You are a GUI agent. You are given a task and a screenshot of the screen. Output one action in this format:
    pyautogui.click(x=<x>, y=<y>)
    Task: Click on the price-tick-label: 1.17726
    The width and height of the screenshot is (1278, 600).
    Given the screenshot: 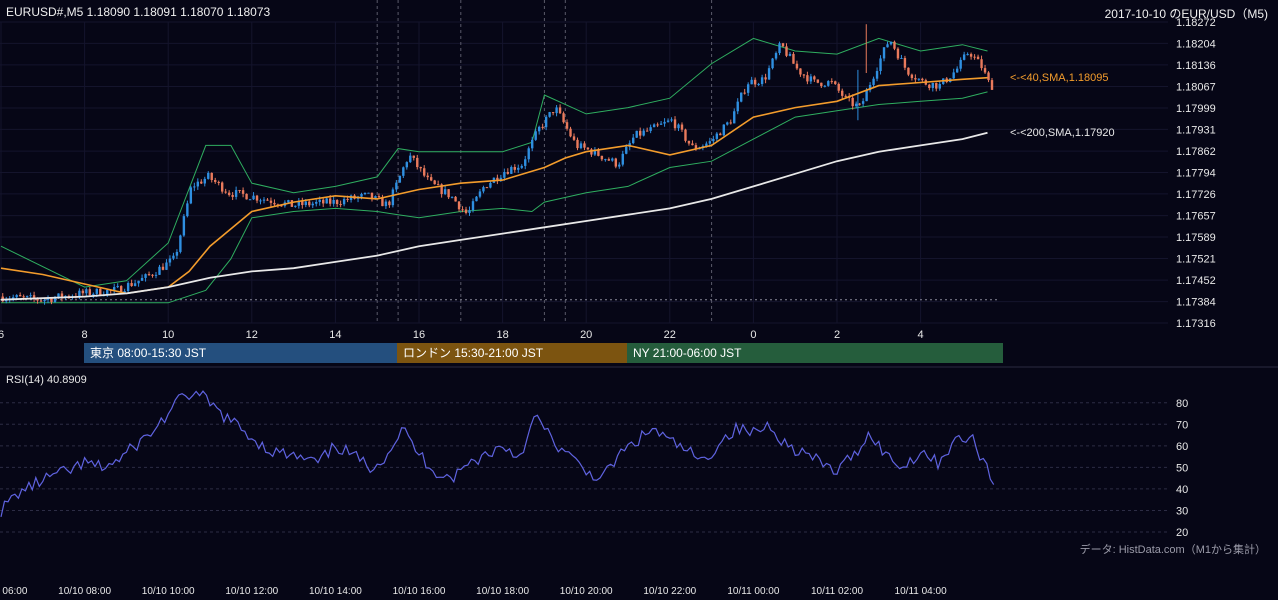 What is the action you would take?
    pyautogui.click(x=1196, y=195)
    